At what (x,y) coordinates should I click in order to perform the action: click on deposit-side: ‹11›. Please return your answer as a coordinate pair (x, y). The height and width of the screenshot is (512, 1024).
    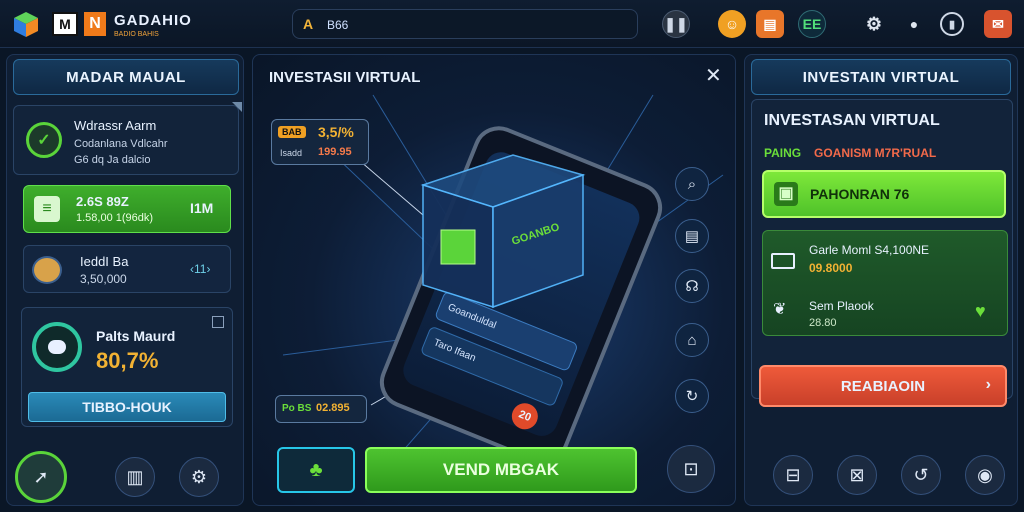
    Looking at the image, I should click on (200, 269).